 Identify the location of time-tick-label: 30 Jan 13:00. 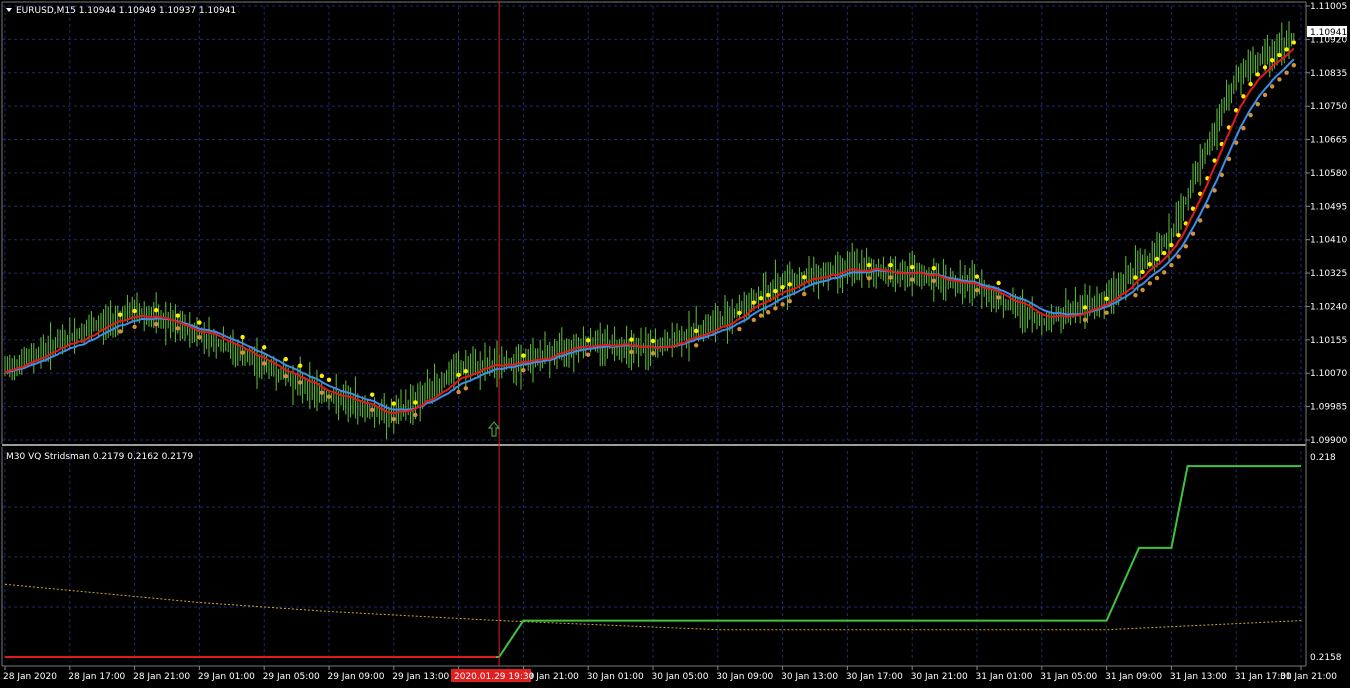
(809, 677).